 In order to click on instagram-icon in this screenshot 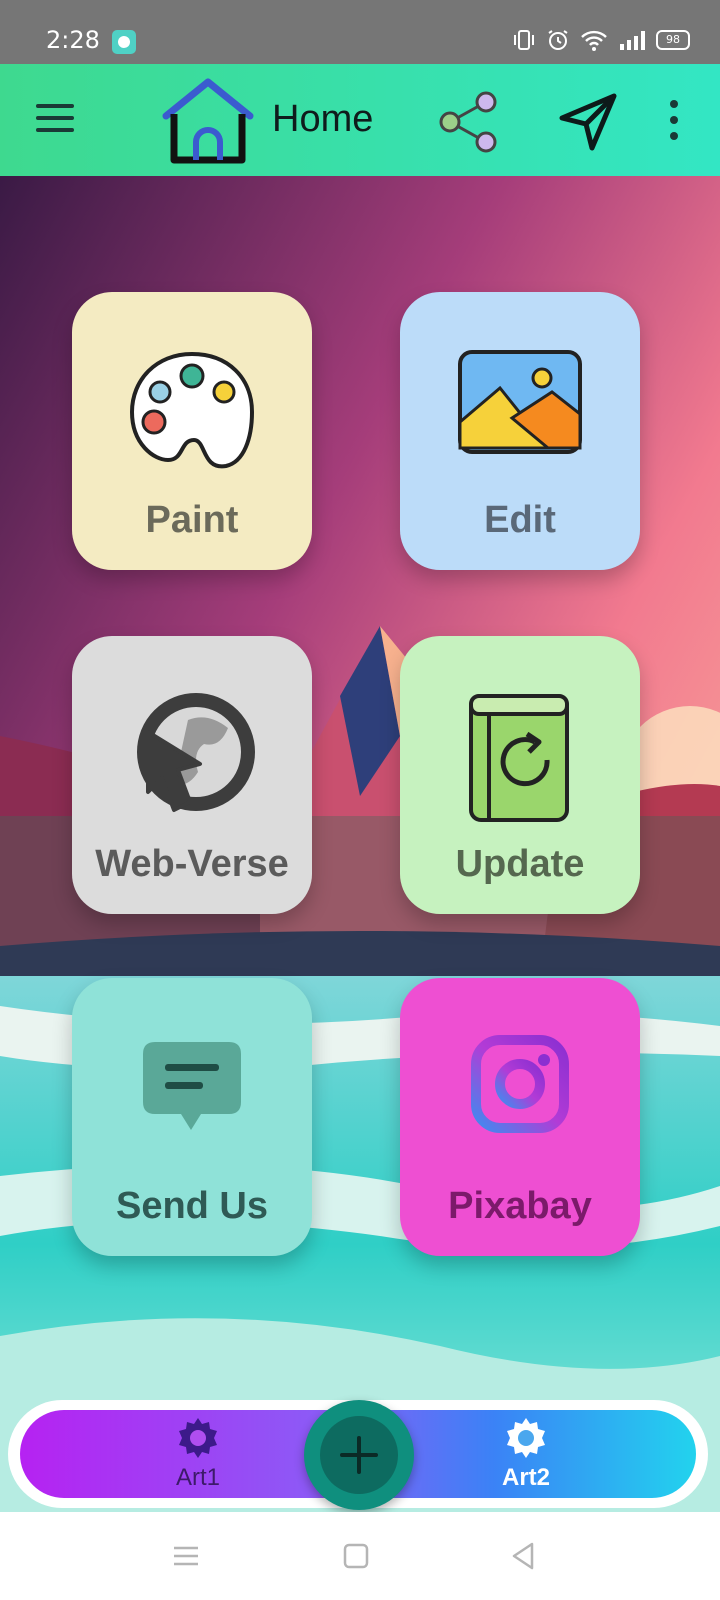, I will do `click(520, 1084)`.